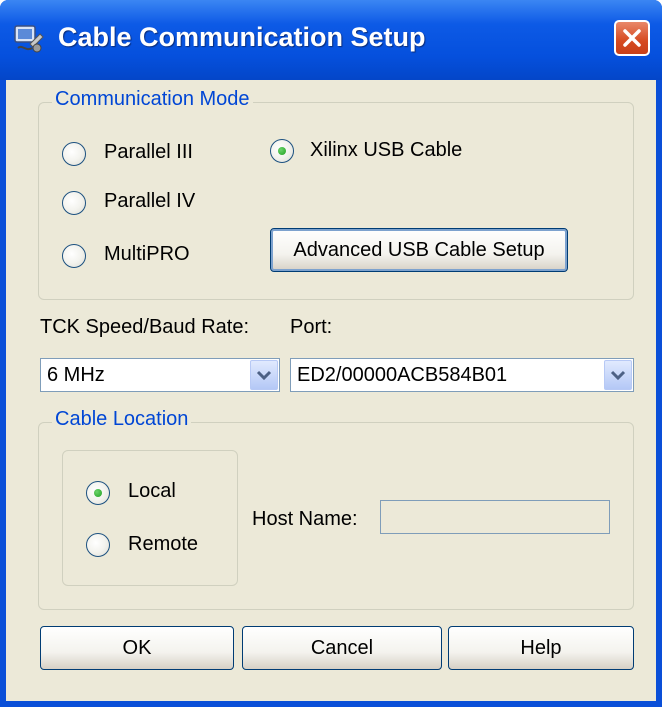 This screenshot has width=662, height=707. I want to click on cable-location-title: Cable Location, so click(122, 419).